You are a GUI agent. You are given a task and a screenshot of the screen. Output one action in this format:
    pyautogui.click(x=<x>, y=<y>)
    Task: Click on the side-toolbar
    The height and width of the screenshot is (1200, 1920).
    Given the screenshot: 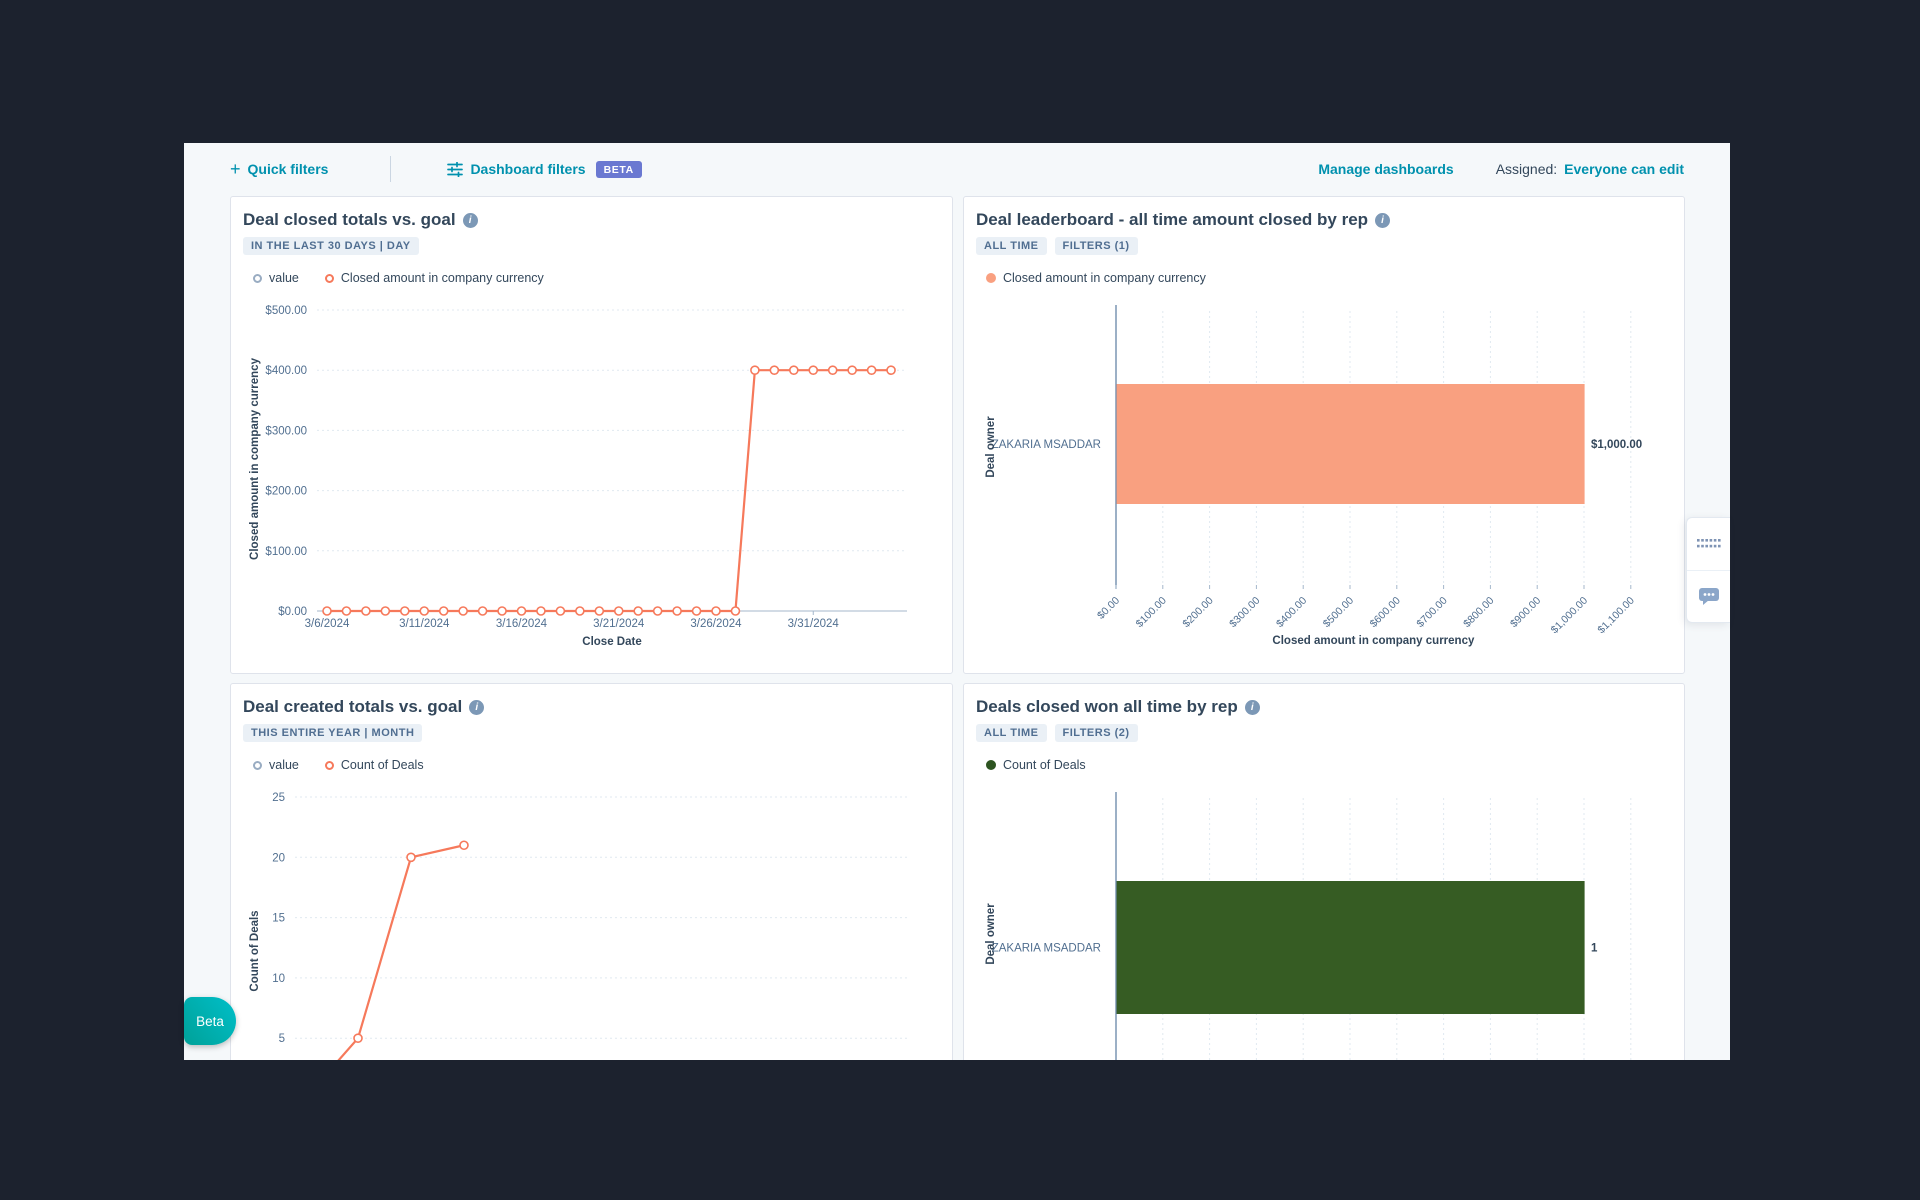 What is the action you would take?
    pyautogui.click(x=1708, y=570)
    